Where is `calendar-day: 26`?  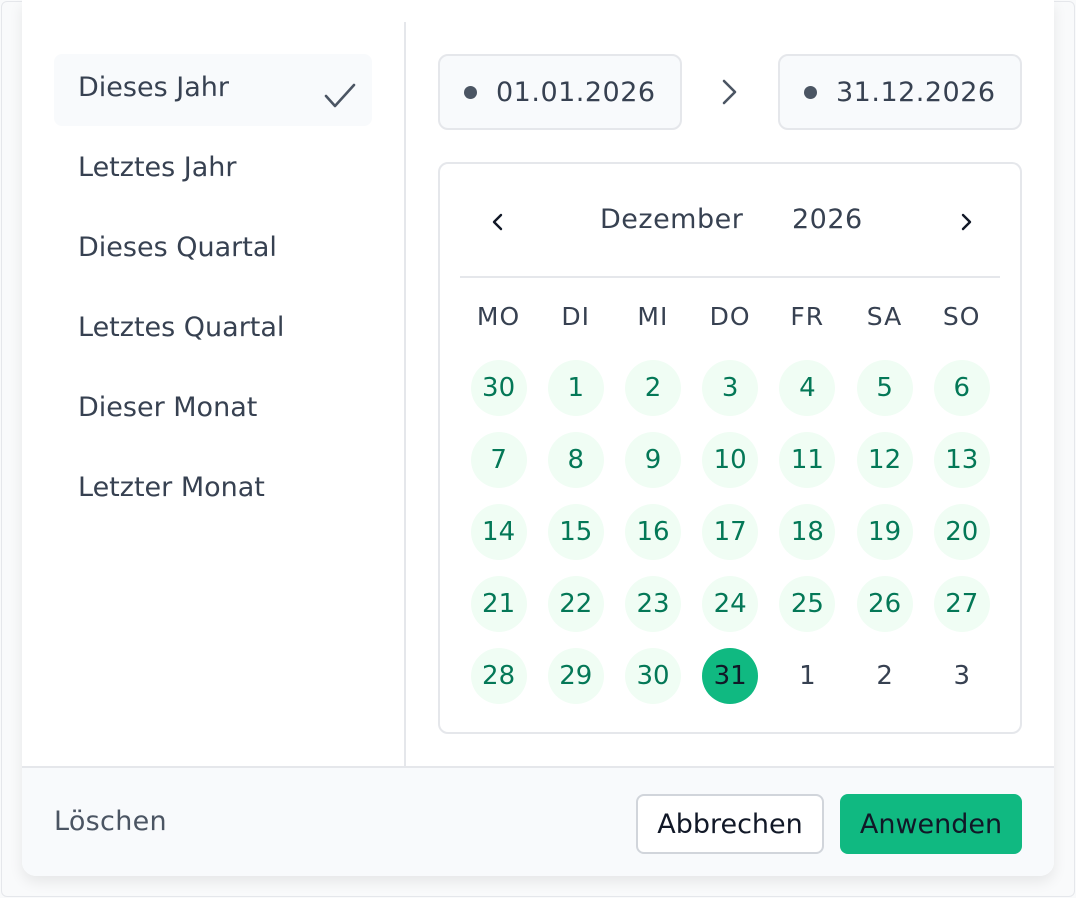
calendar-day: 26 is located at coordinates (884, 604).